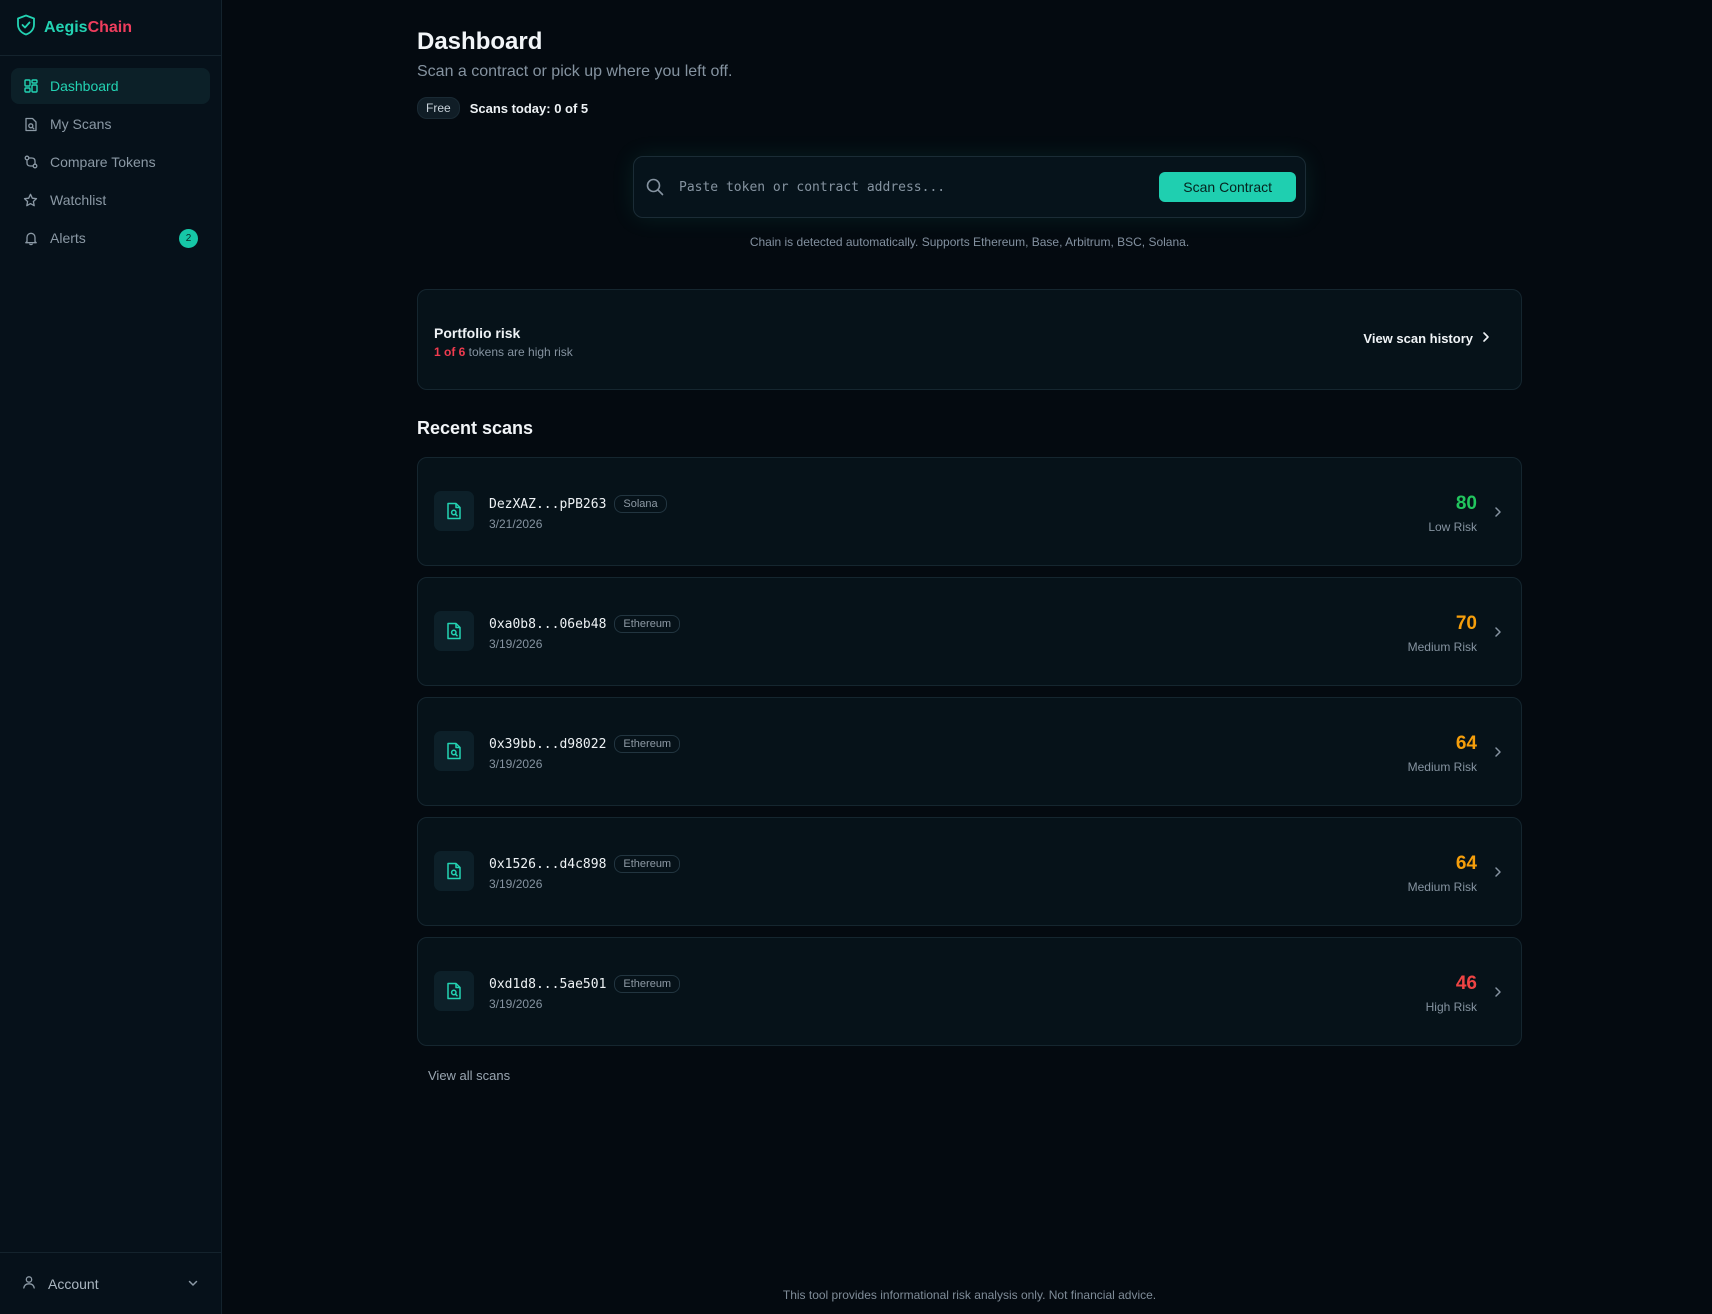 Image resolution: width=1712 pixels, height=1314 pixels. What do you see at coordinates (548, 624) in the screenshot?
I see `contract-address: 0xa0b8...06eb48` at bounding box center [548, 624].